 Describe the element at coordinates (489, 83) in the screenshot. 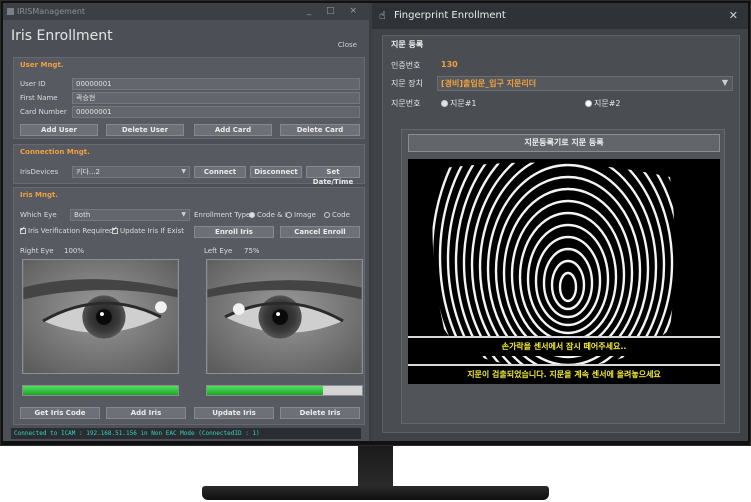

I see `fingerprint-device-value: [경비]출입문_입구 지문리더` at that location.